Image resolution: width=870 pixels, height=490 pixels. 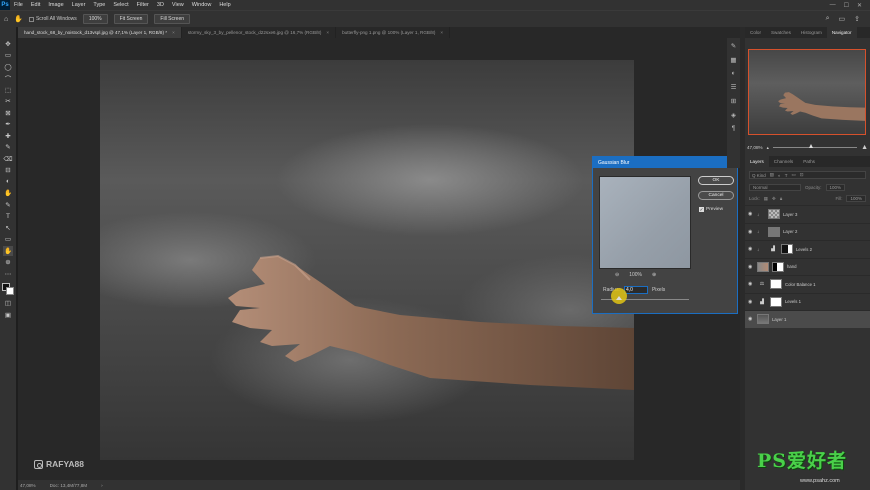 What do you see at coordinates (734, 87) in the screenshot?
I see `properties-icon: ☰` at bounding box center [734, 87].